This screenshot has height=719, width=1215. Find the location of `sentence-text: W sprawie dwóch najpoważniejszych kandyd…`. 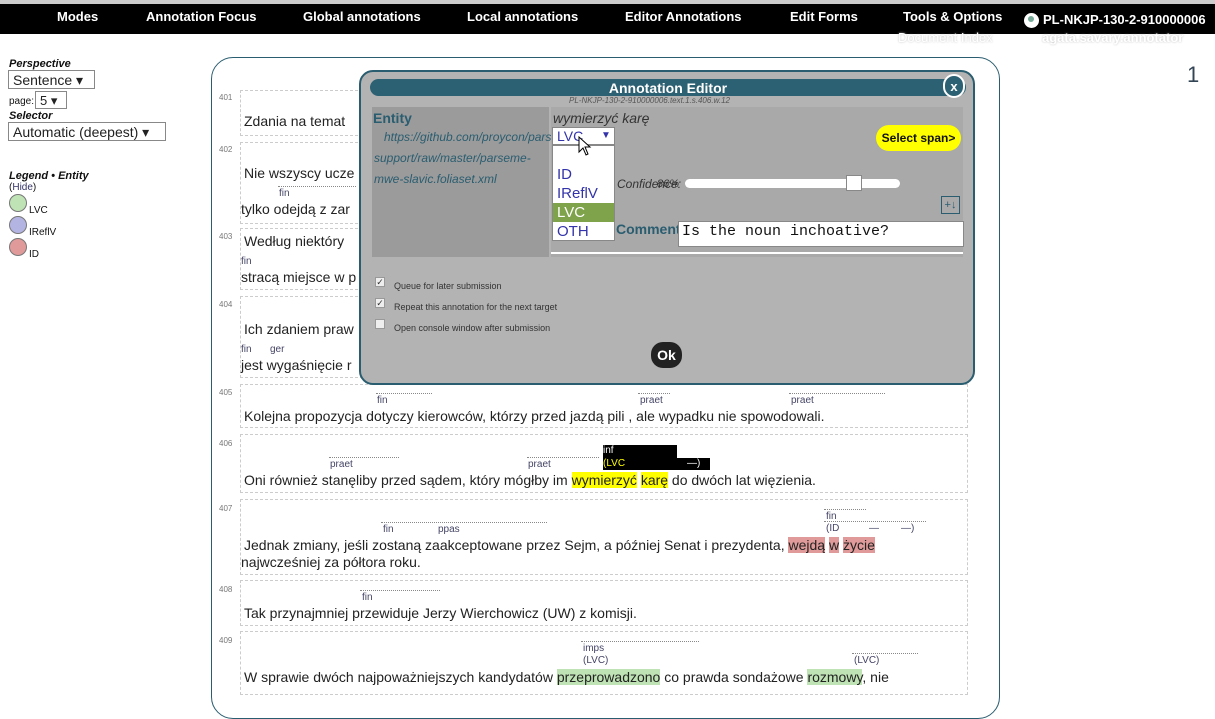

sentence-text: W sprawie dwóch najpoważniejszych kandyd… is located at coordinates (566, 677).